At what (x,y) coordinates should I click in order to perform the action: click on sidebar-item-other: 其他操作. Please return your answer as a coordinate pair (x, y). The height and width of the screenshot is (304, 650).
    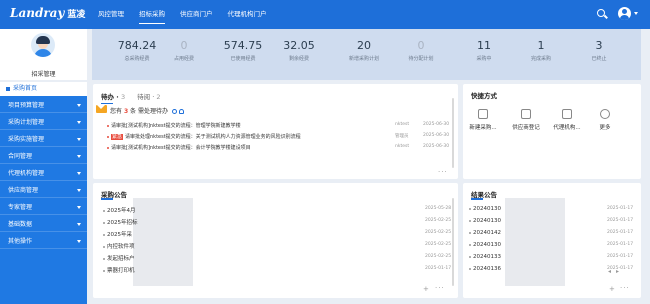
    Looking at the image, I should click on (43, 242).